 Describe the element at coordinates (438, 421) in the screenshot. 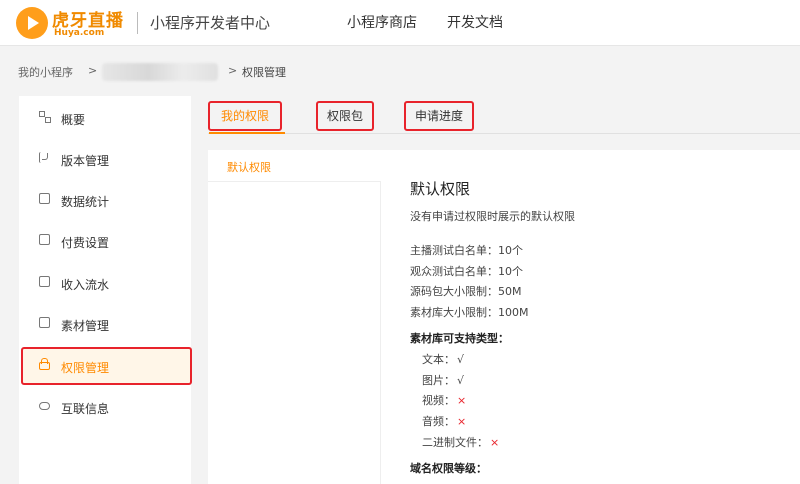

I see `asset-type-label: 音频：` at that location.